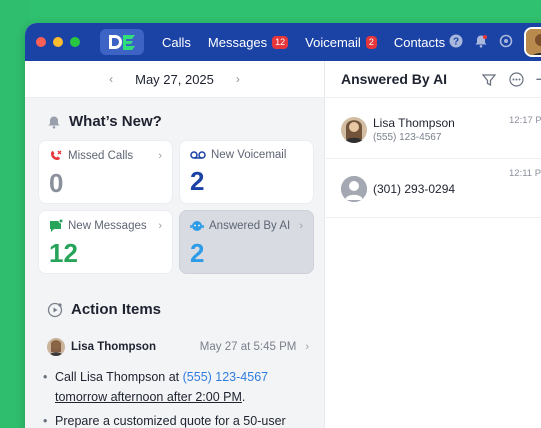 The image size is (541, 428). Describe the element at coordinates (56, 225) in the screenshot. I see `message-icon` at that location.